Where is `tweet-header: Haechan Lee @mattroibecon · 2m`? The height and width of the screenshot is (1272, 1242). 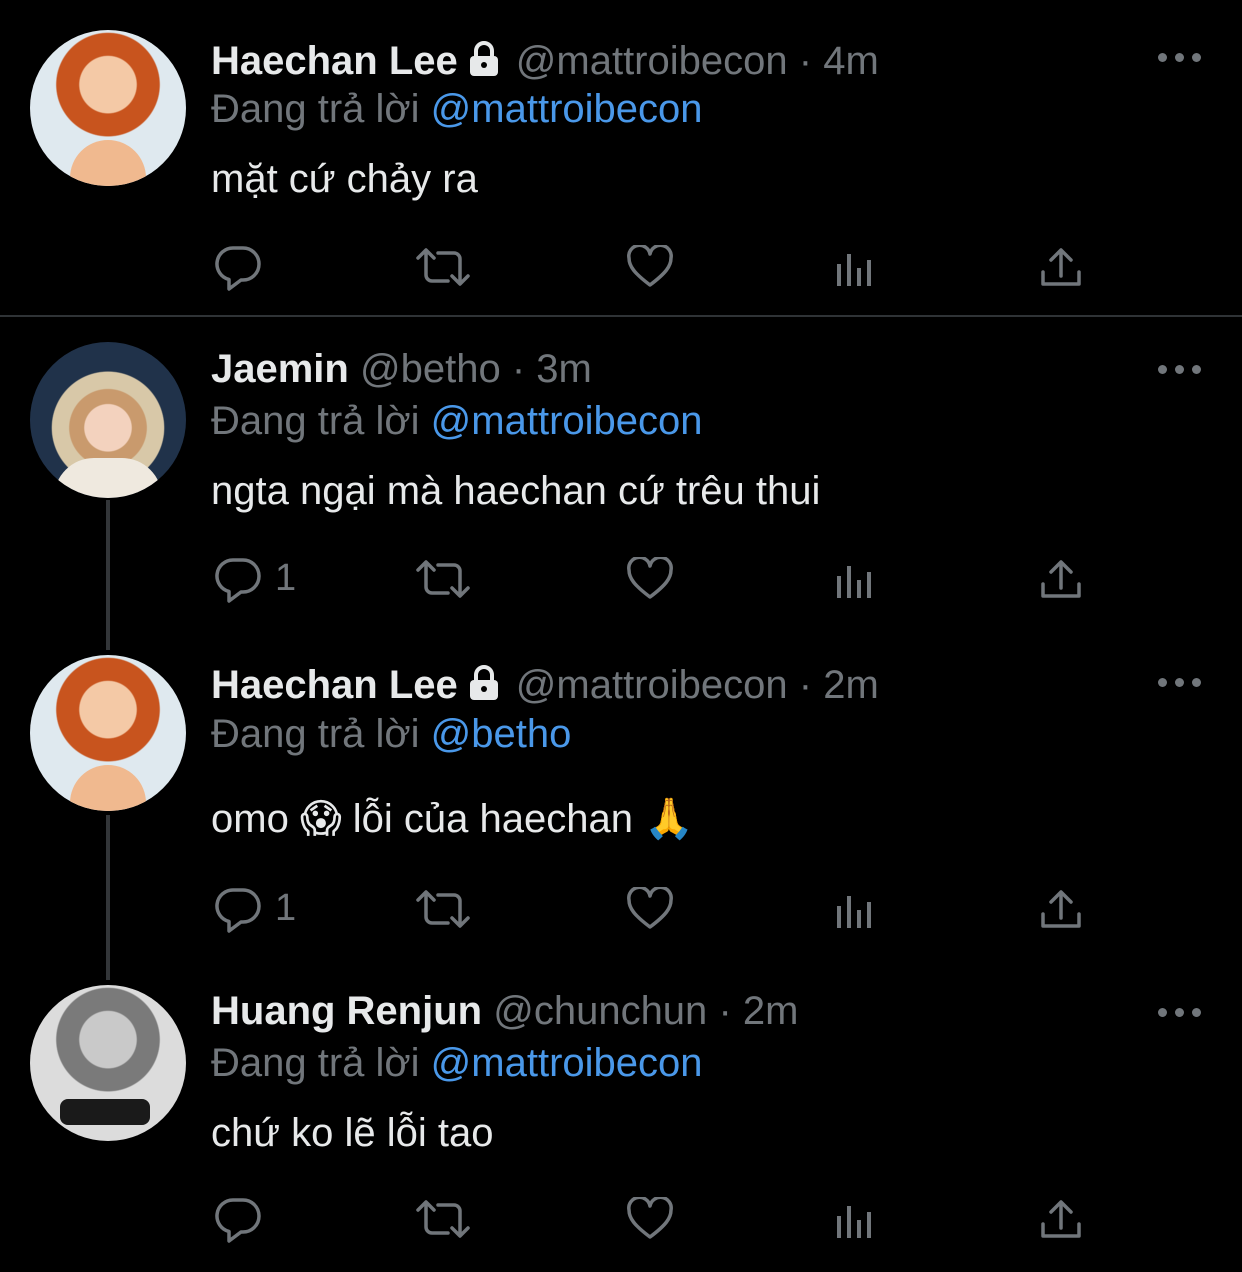
tweet-header: Haechan Lee @mattroibecon · 2m is located at coordinates (545, 685).